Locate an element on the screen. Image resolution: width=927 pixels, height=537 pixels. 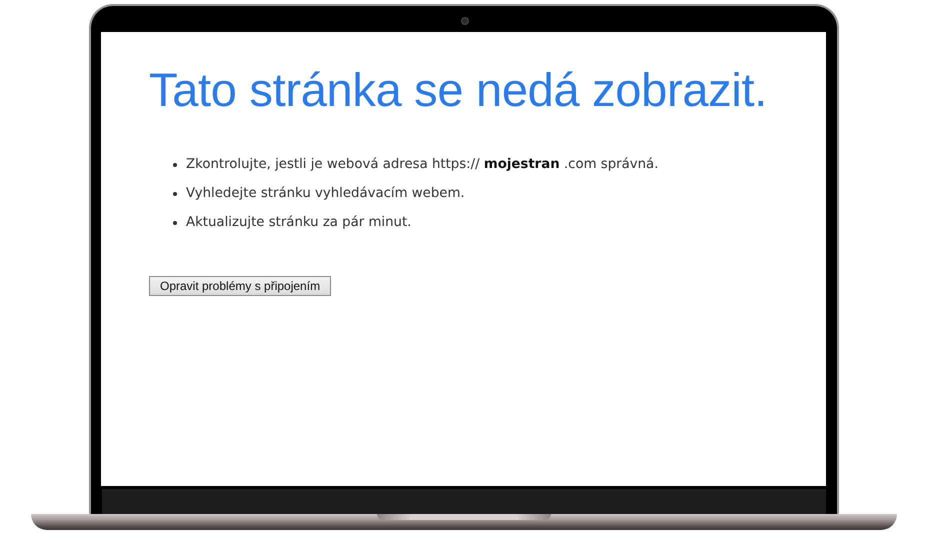
suggestion-text: Zkontrolujte, jestli je webová adresa https:// mojestran .com správná. is located at coordinates (422, 165).